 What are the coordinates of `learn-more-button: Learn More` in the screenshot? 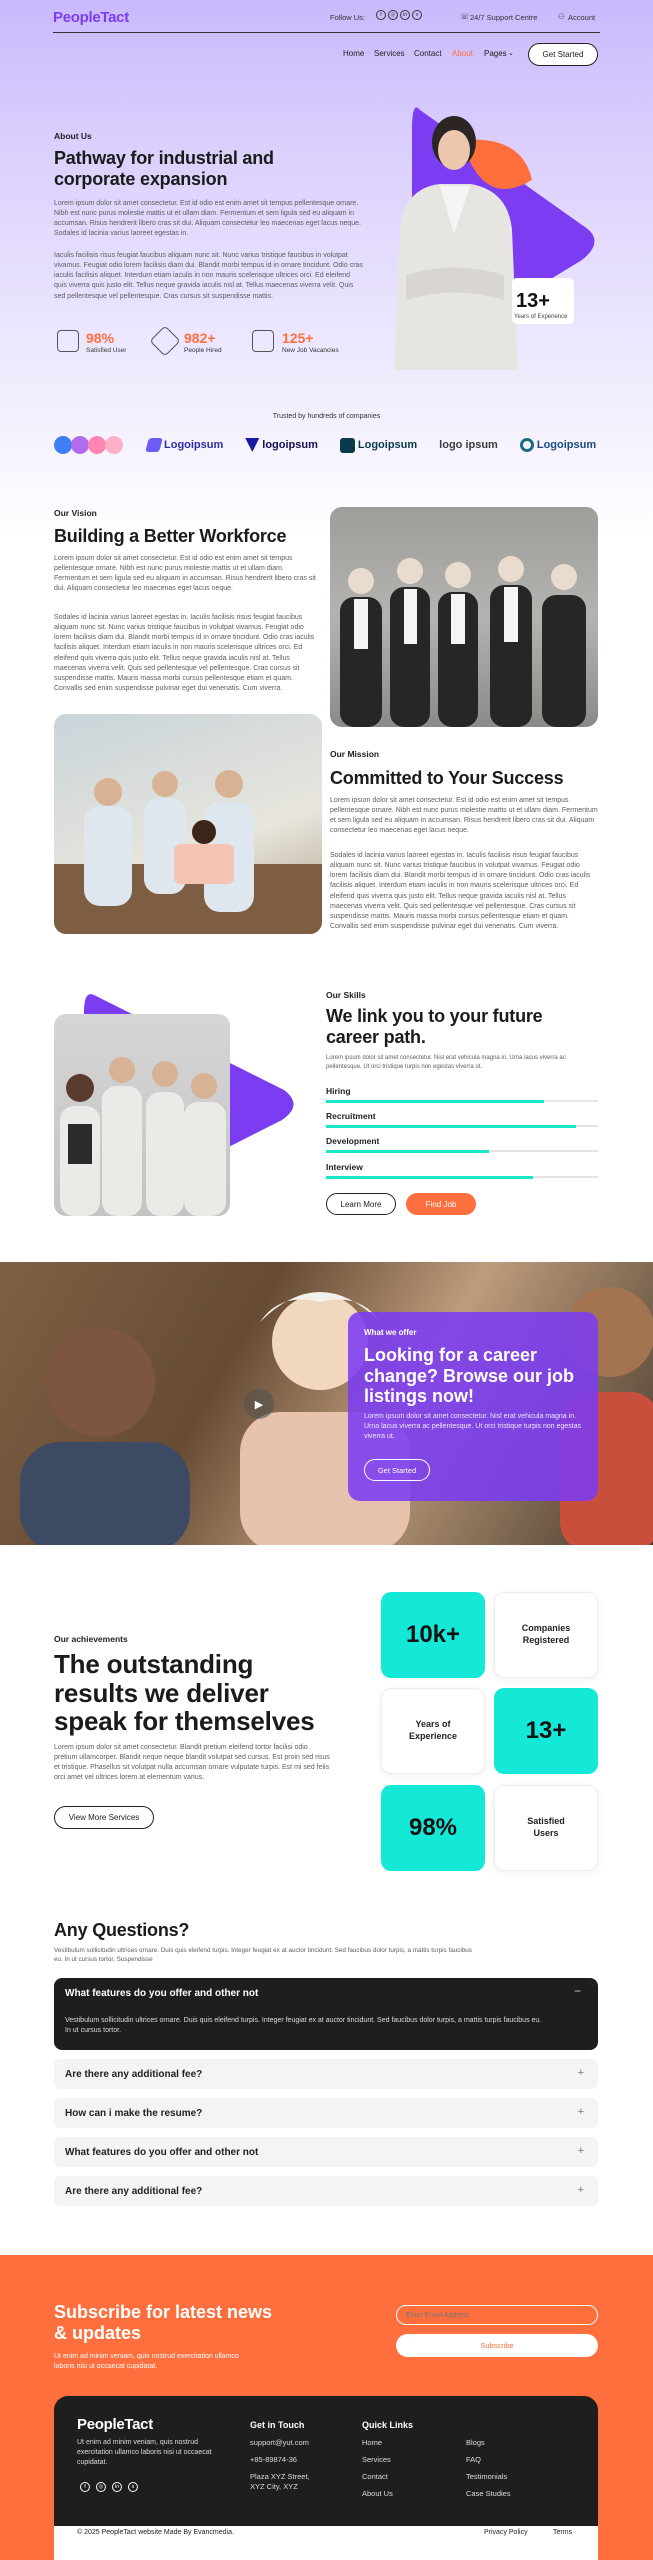 It's located at (361, 1204).